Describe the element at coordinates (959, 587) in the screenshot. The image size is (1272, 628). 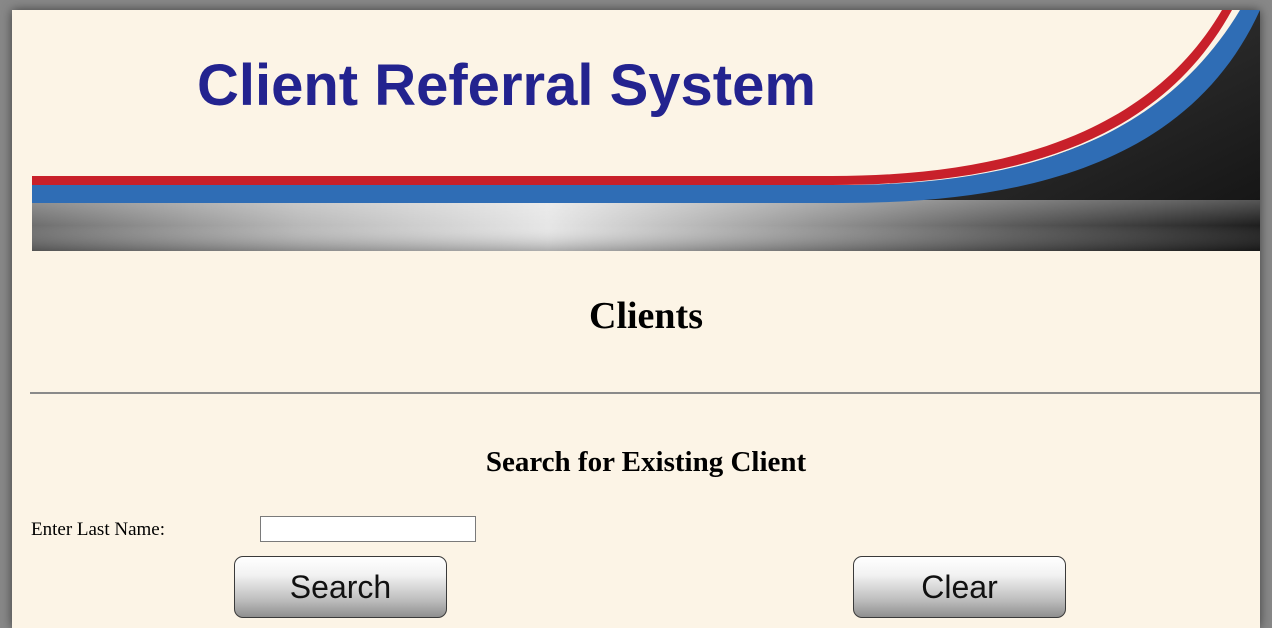
I see `clear-button: Clear` at that location.